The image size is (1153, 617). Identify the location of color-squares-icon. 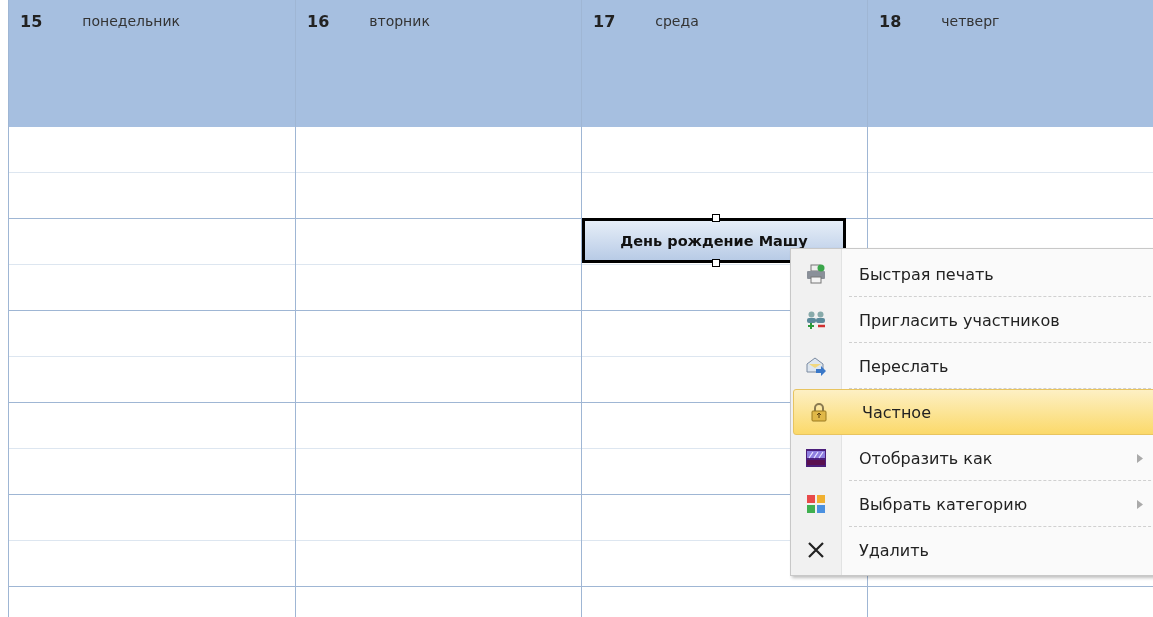
(816, 504).